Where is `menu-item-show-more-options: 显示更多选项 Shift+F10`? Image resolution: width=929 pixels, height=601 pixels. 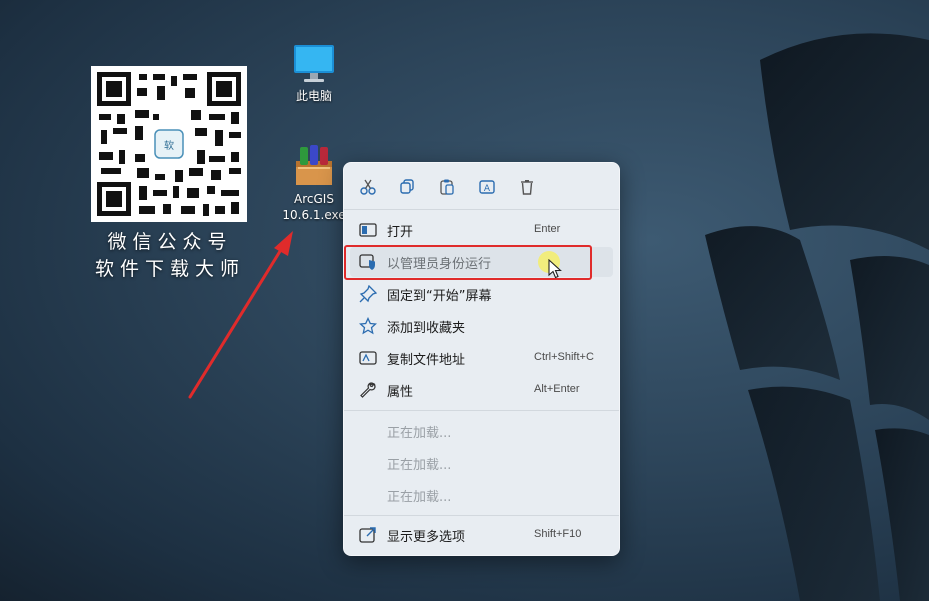
menu-item-show-more-options: 显示更多选项 Shift+F10 is located at coordinates (481, 535).